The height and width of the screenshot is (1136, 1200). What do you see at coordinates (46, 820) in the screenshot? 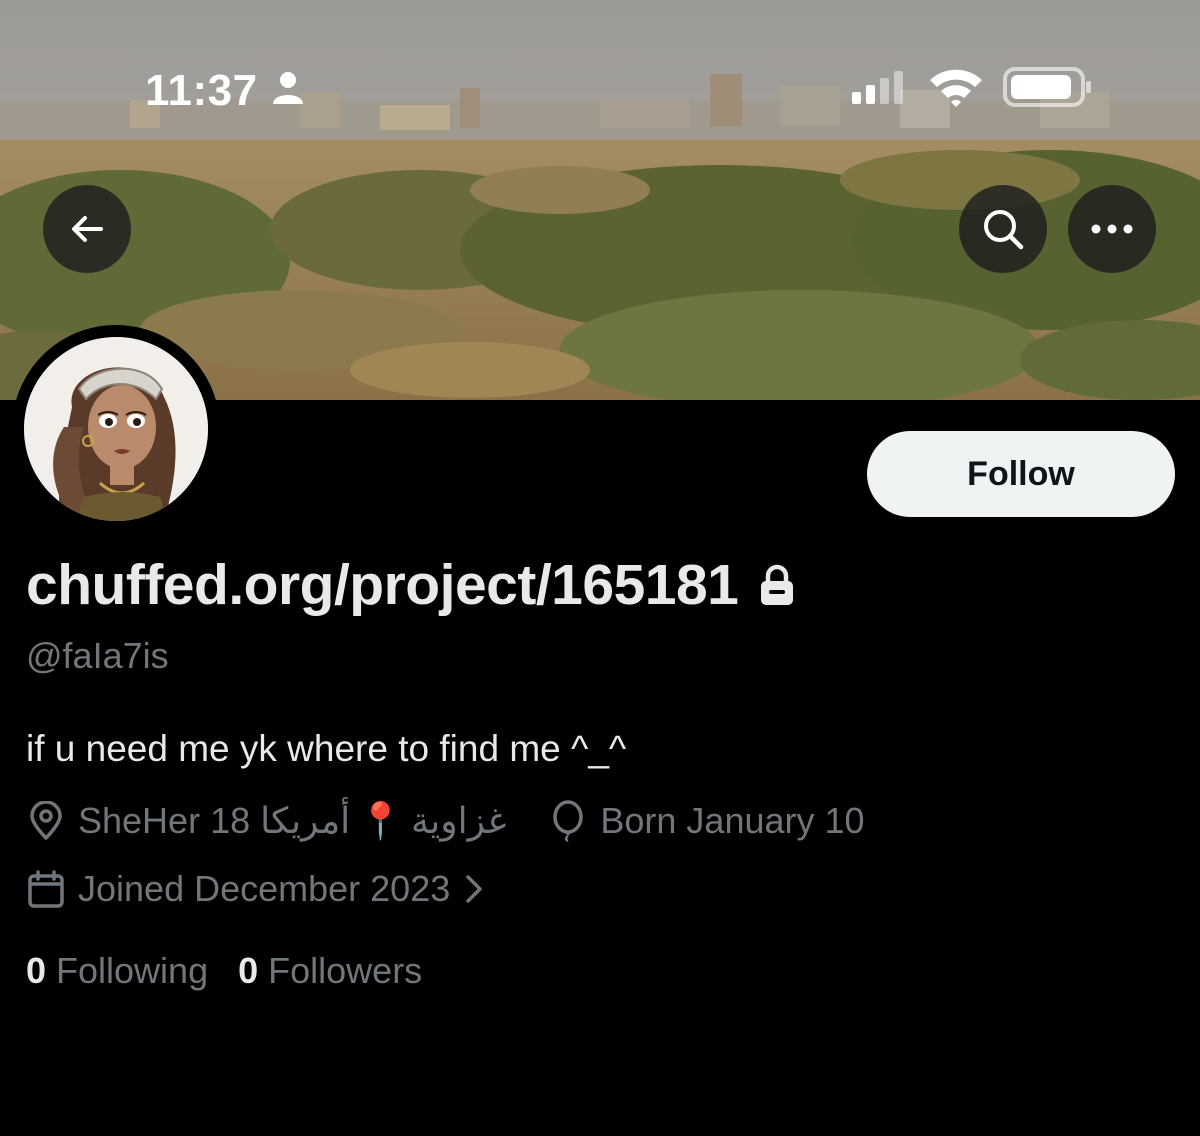
I see `location-pin-icon` at bounding box center [46, 820].